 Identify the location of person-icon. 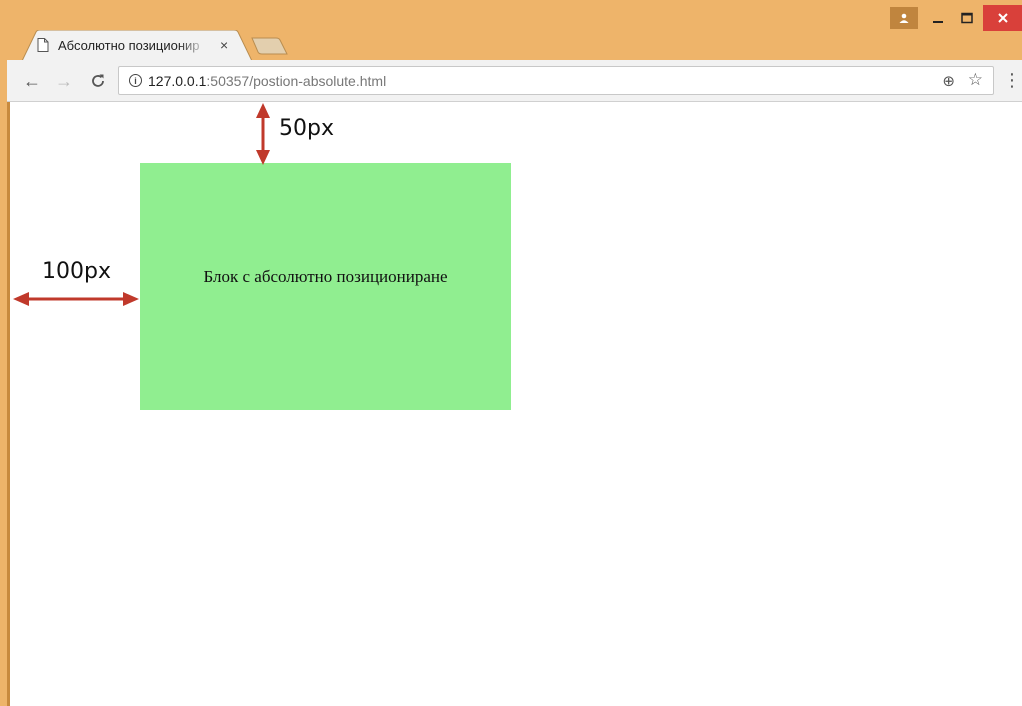
(904, 18).